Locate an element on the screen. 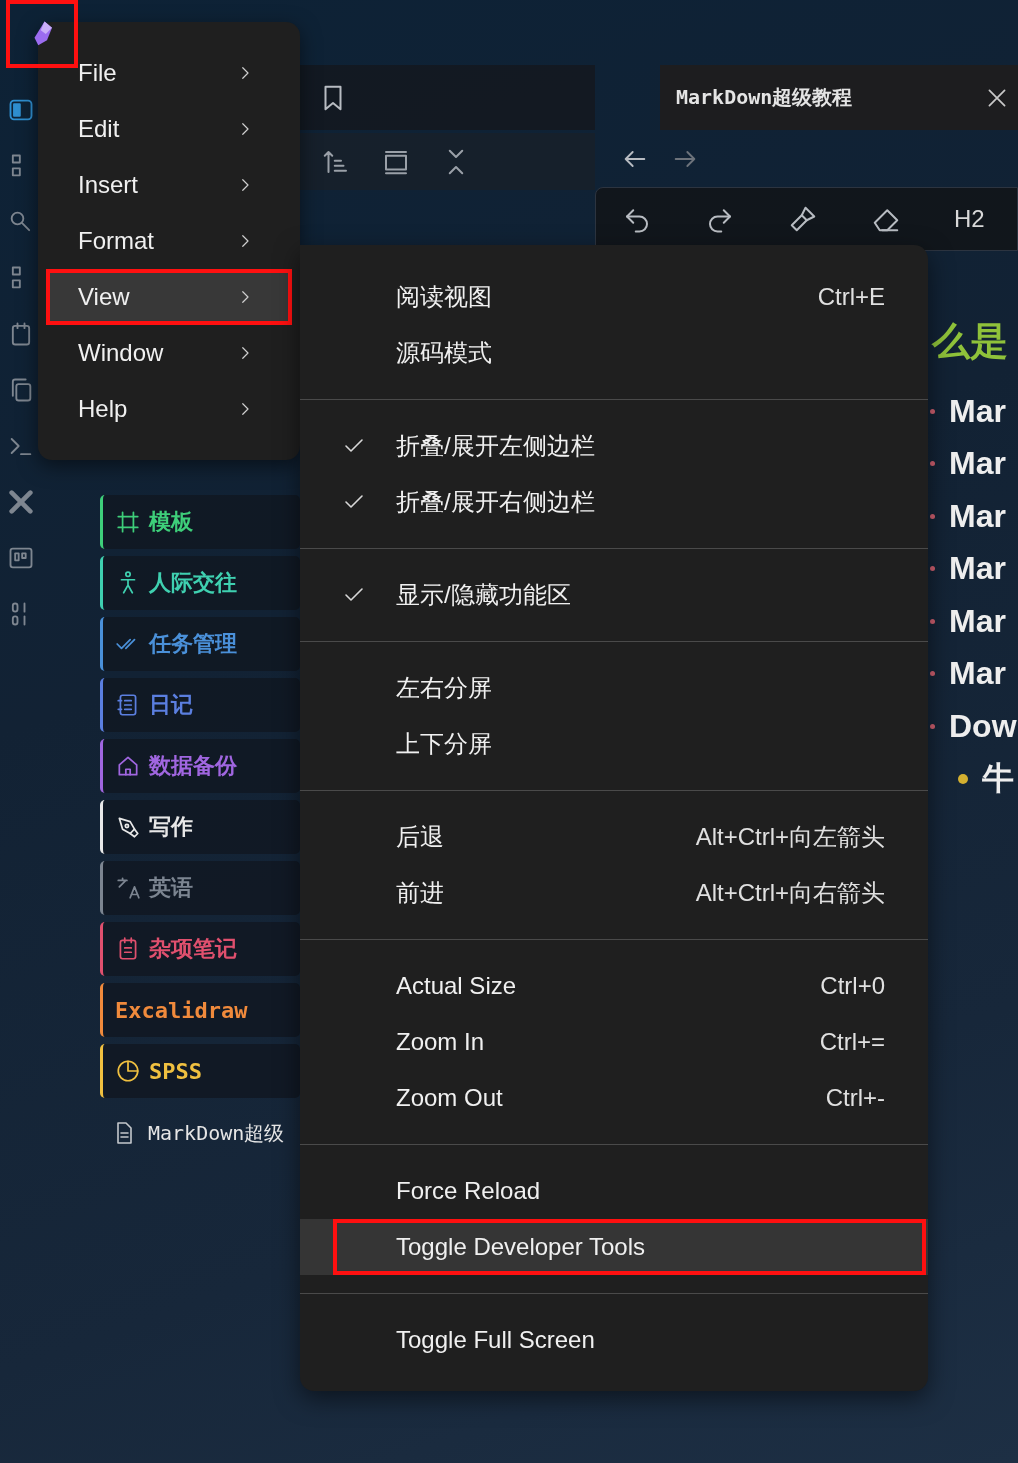 The image size is (1018, 1463). folder-item: 日记 is located at coordinates (200, 705).